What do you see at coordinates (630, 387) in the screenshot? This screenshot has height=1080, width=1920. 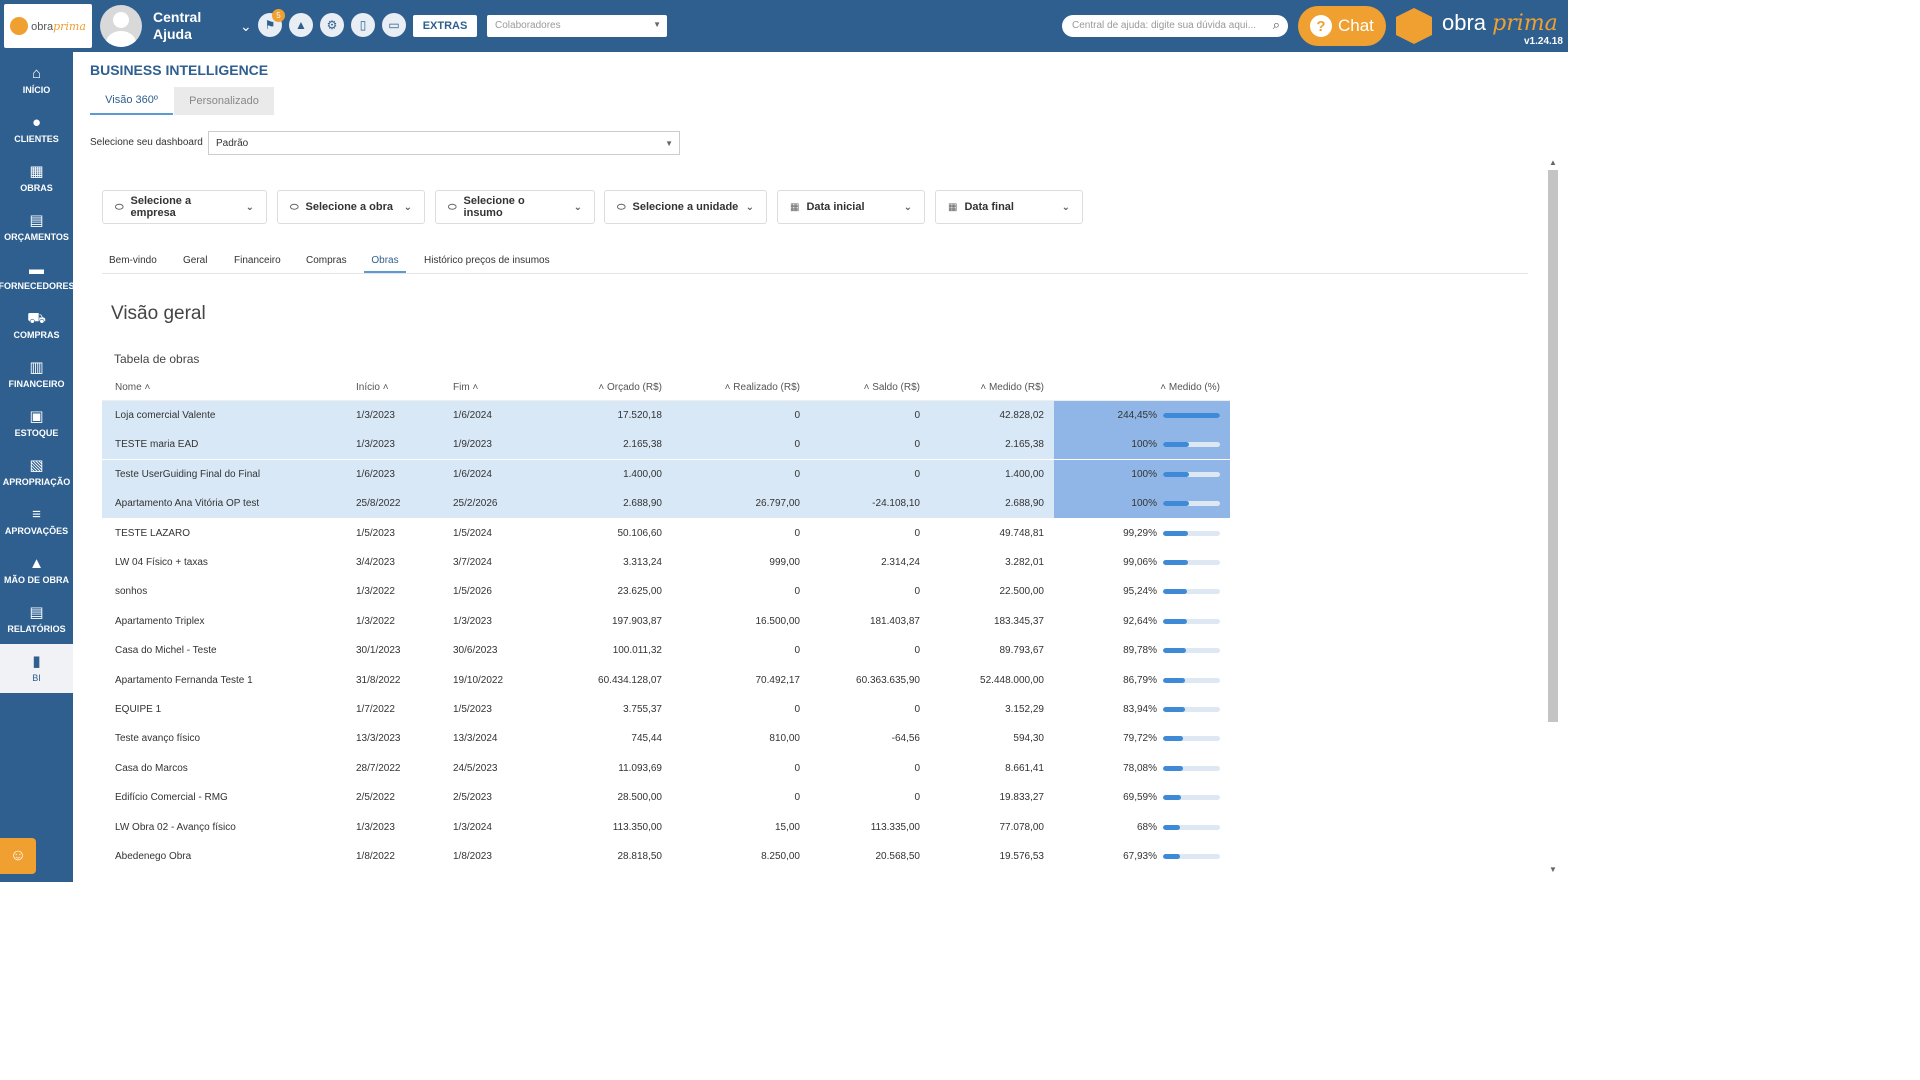 I see `col-orcado: ˄ Orçado (R$)` at bounding box center [630, 387].